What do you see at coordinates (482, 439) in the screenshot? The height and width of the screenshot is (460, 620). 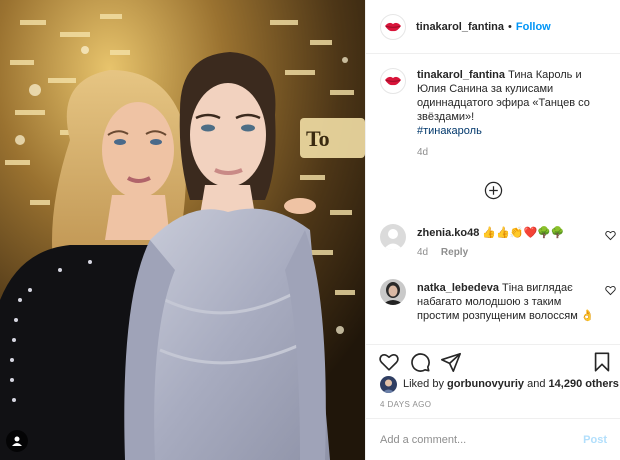 I see `comment-input` at bounding box center [482, 439].